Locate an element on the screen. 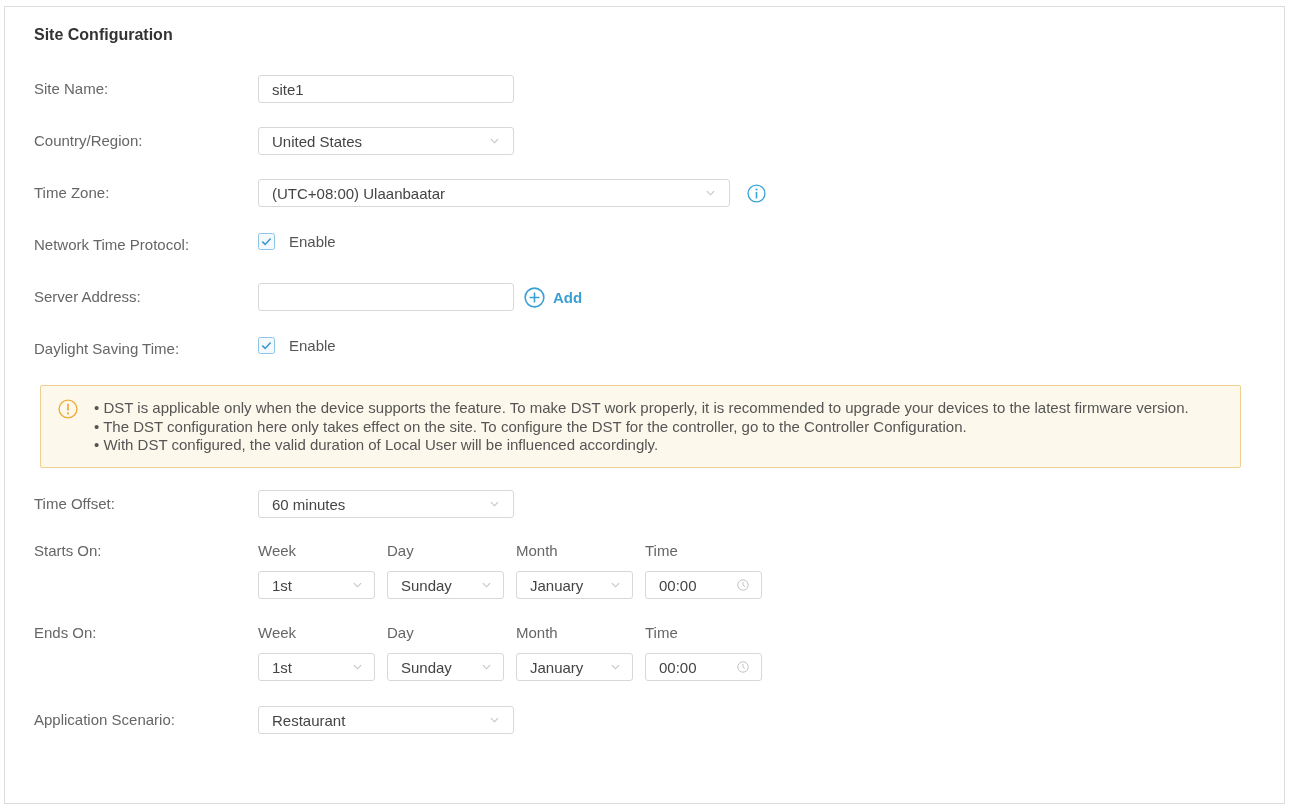 The width and height of the screenshot is (1290, 807). field-label: Network Time Protocol: is located at coordinates (112, 245).